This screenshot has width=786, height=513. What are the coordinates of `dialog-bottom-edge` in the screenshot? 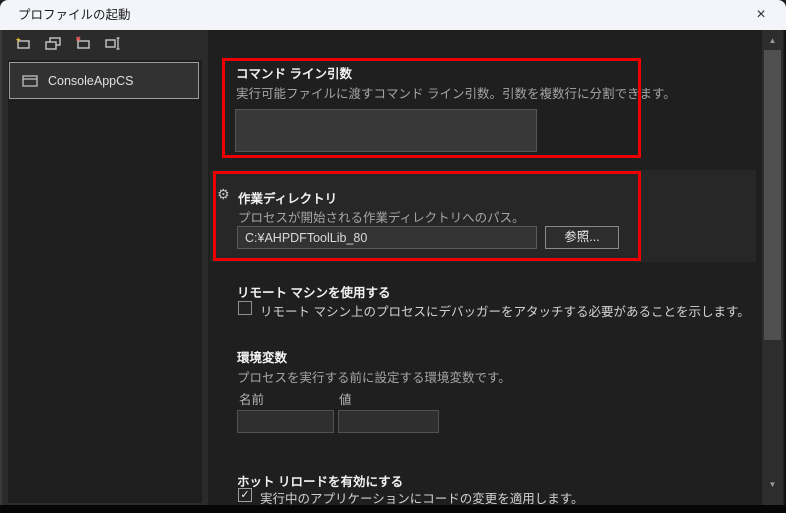 It's located at (393, 509).